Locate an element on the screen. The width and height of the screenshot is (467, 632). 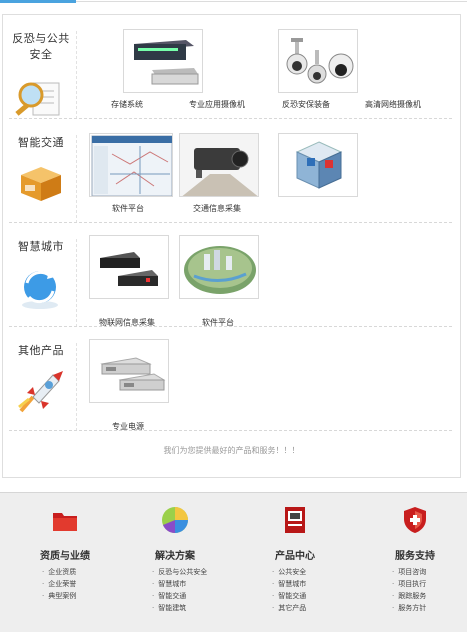
rocket-icon is located at coordinates (40, 392).